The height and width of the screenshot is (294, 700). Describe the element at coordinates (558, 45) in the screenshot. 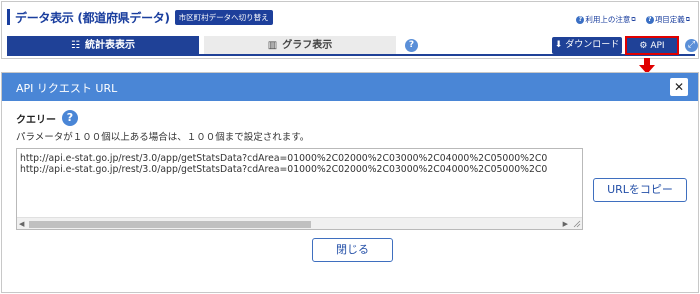

I see `download-icon: ⬇` at that location.